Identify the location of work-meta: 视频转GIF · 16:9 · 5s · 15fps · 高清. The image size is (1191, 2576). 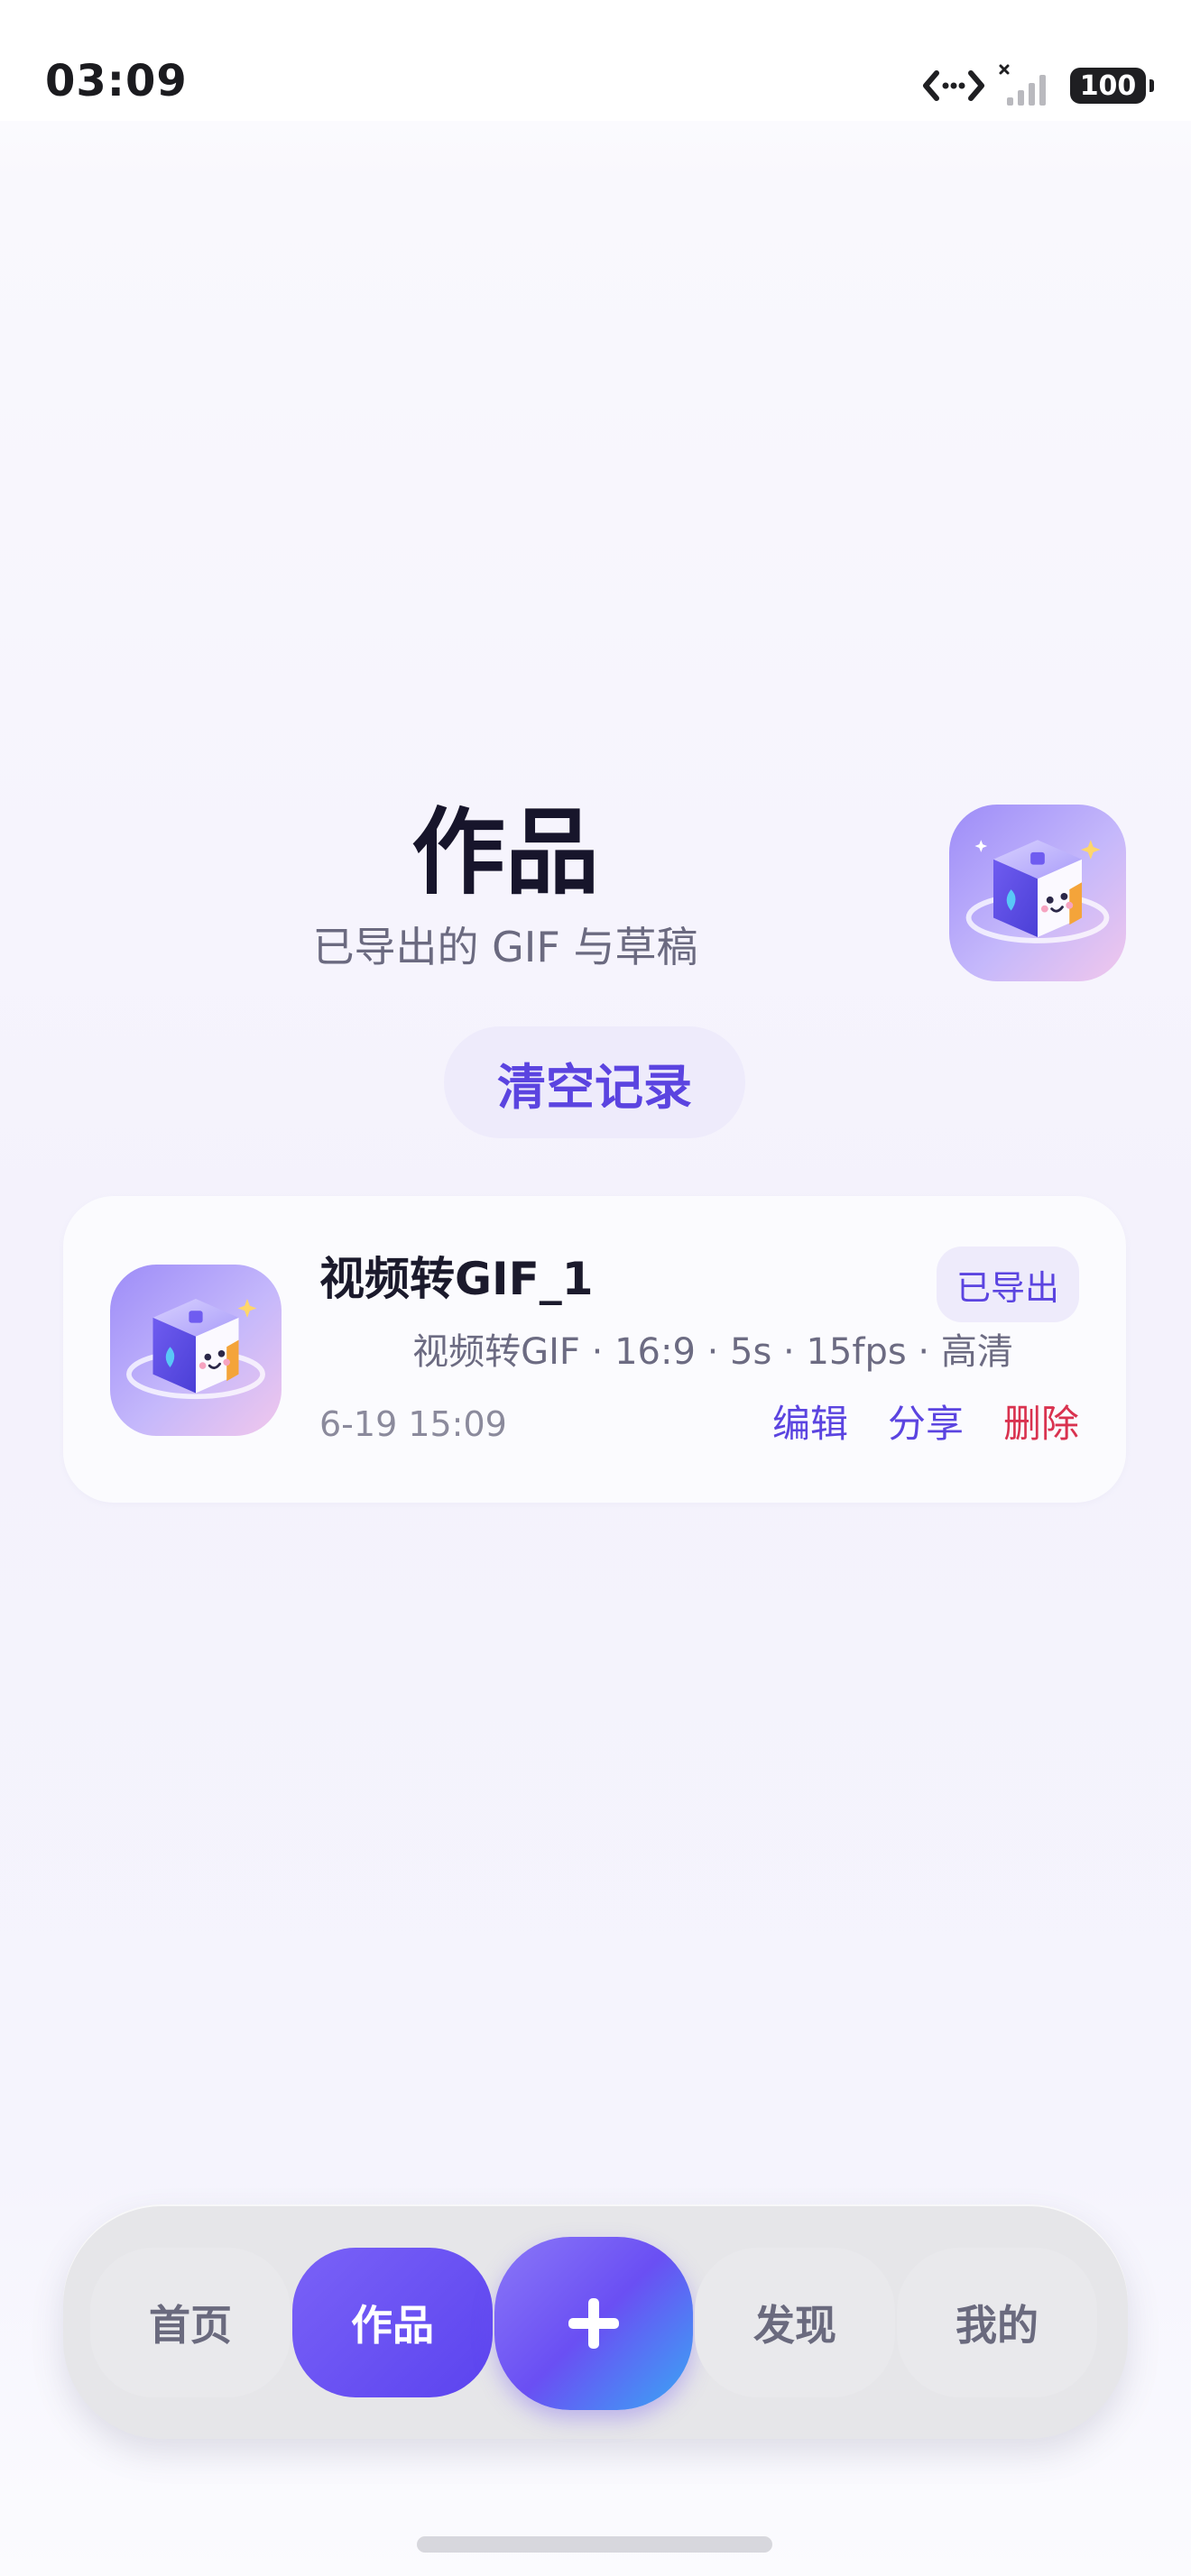
(712, 1352).